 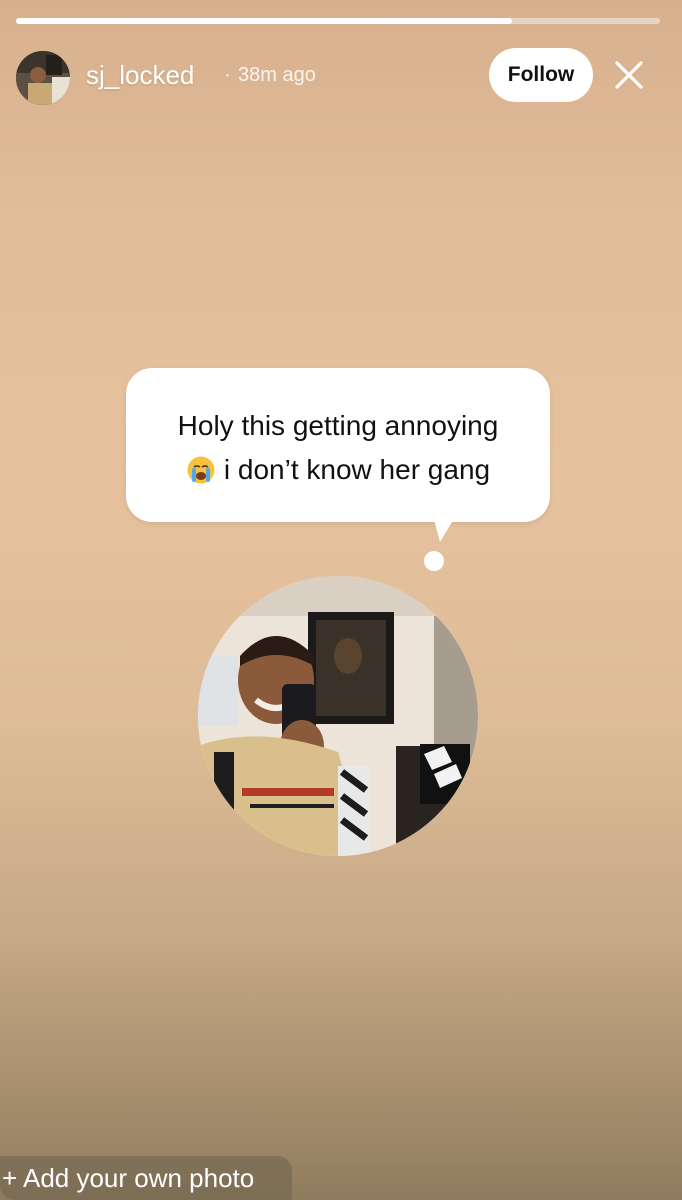 What do you see at coordinates (201, 469) in the screenshot?
I see `crying-face-icon` at bounding box center [201, 469].